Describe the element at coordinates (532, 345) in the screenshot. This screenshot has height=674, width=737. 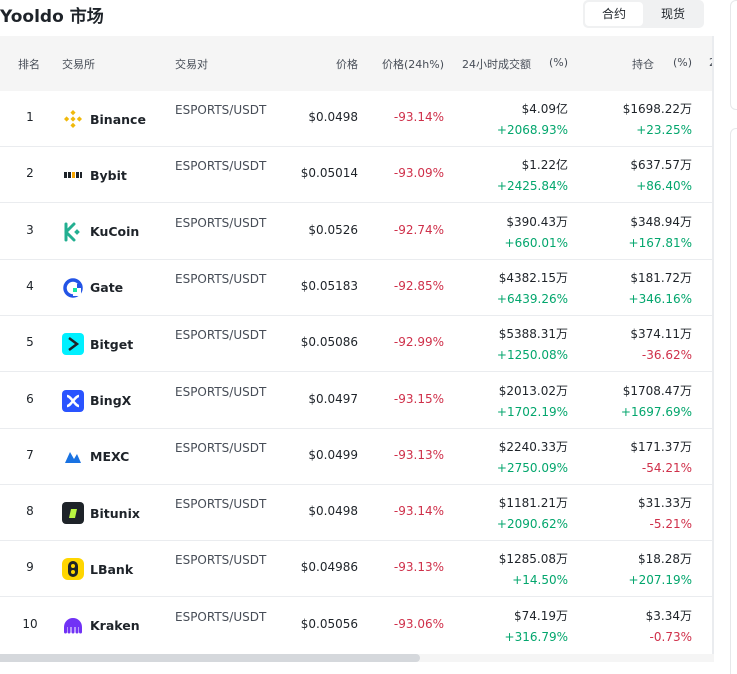
I see `volume-cell: $5388.31万 +1250.08%` at that location.